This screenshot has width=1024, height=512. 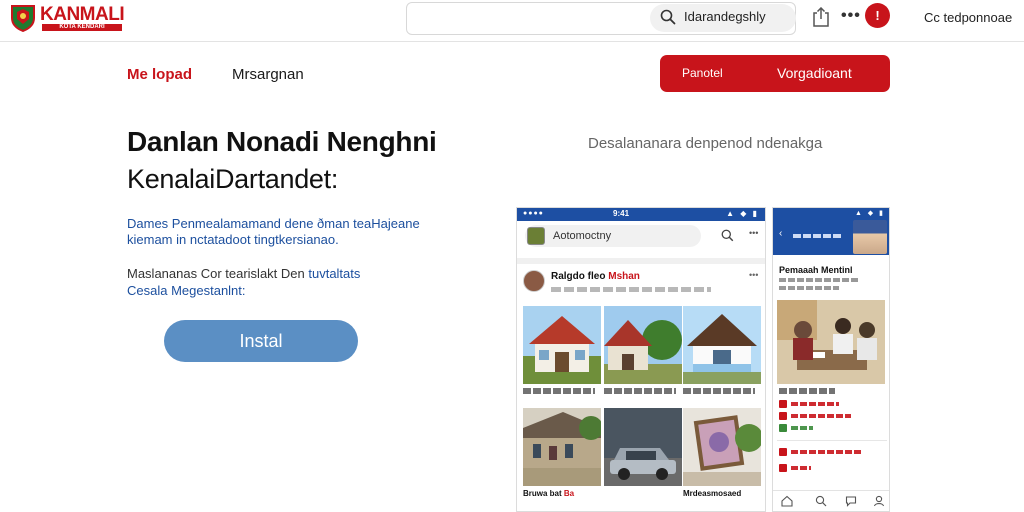 I want to click on hero-description-line2: kiemam in nctatadoot tingtkersianao., so click(x=233, y=239).